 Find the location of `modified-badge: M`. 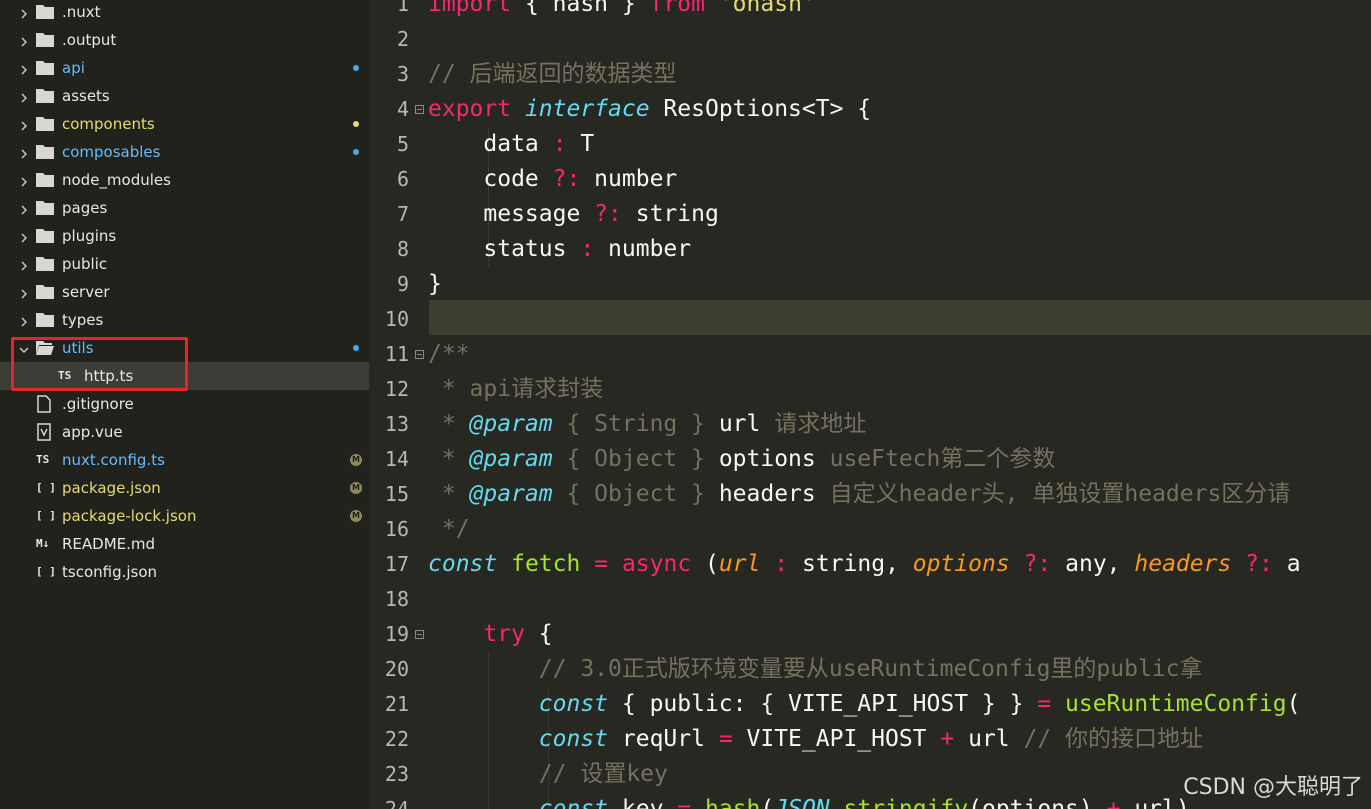

modified-badge: M is located at coordinates (356, 460).